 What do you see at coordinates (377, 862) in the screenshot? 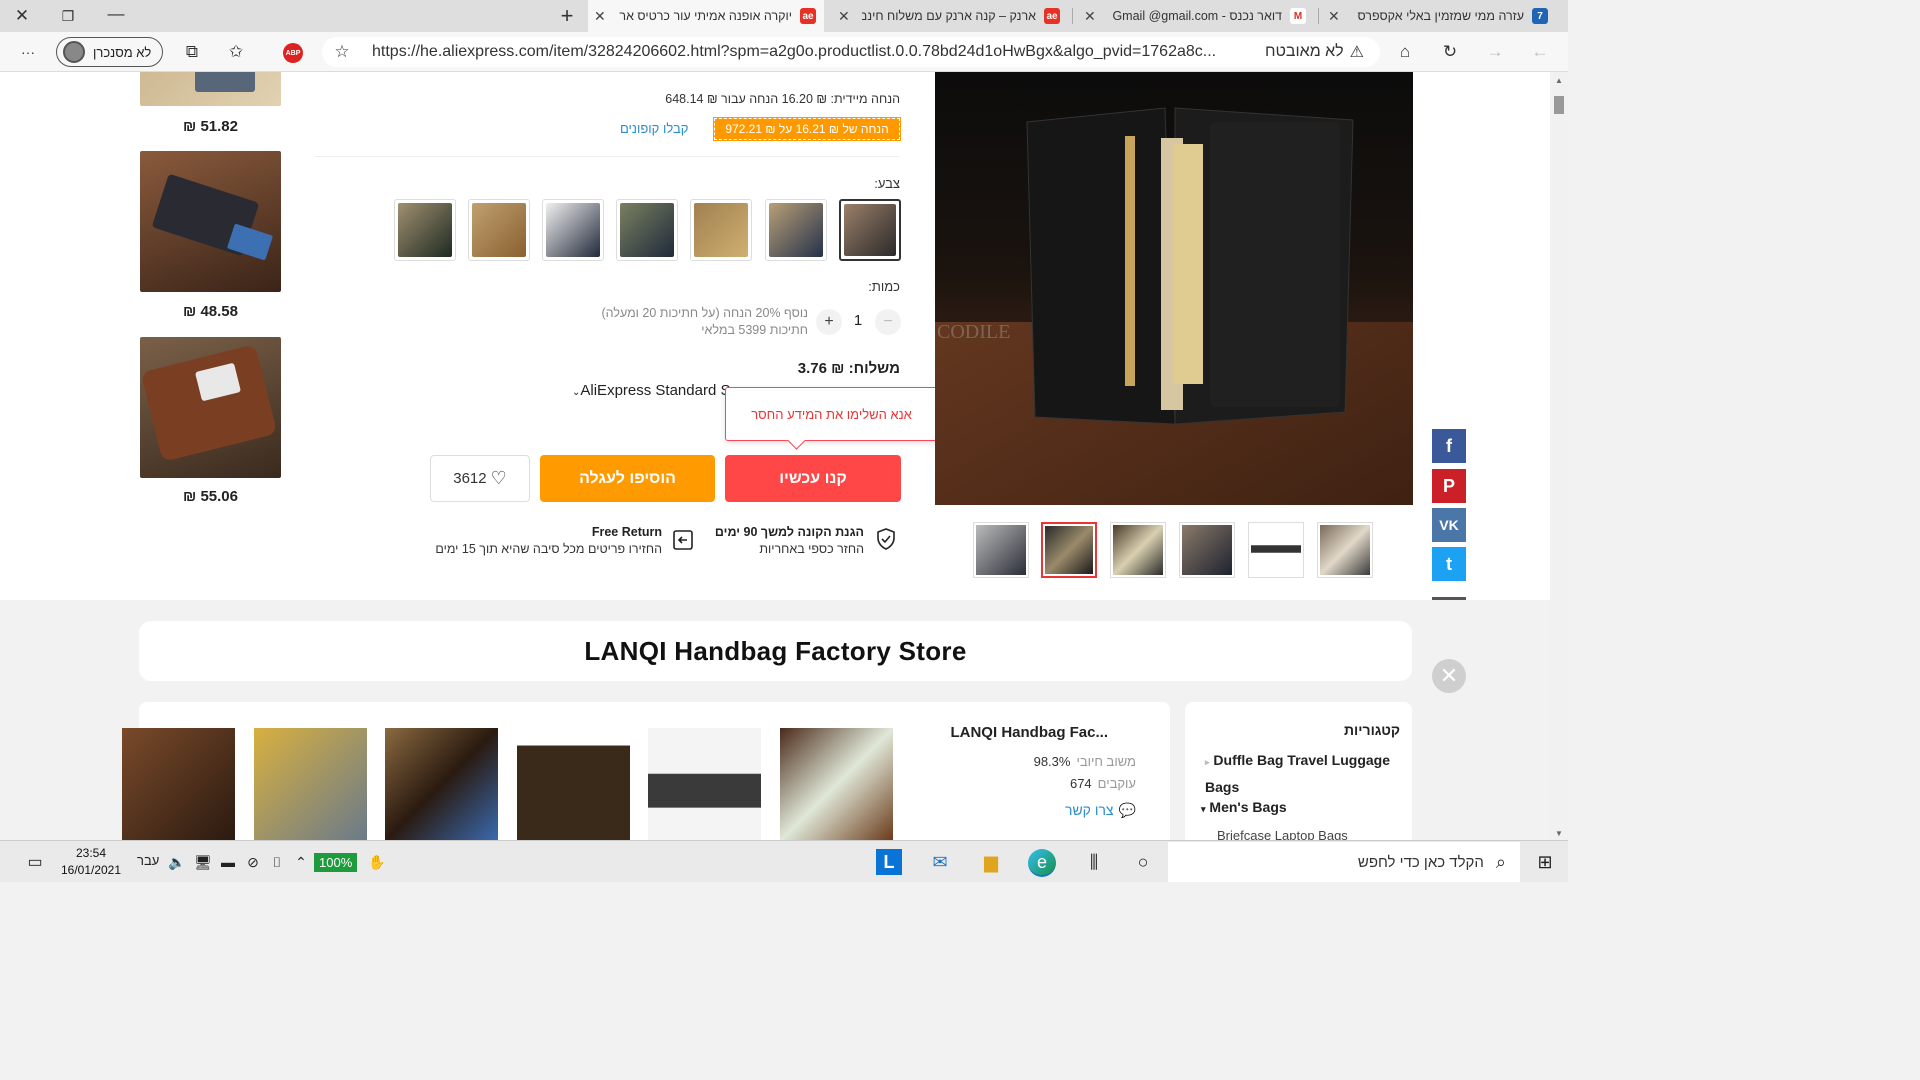
I see `pen-icon: ✋` at bounding box center [377, 862].